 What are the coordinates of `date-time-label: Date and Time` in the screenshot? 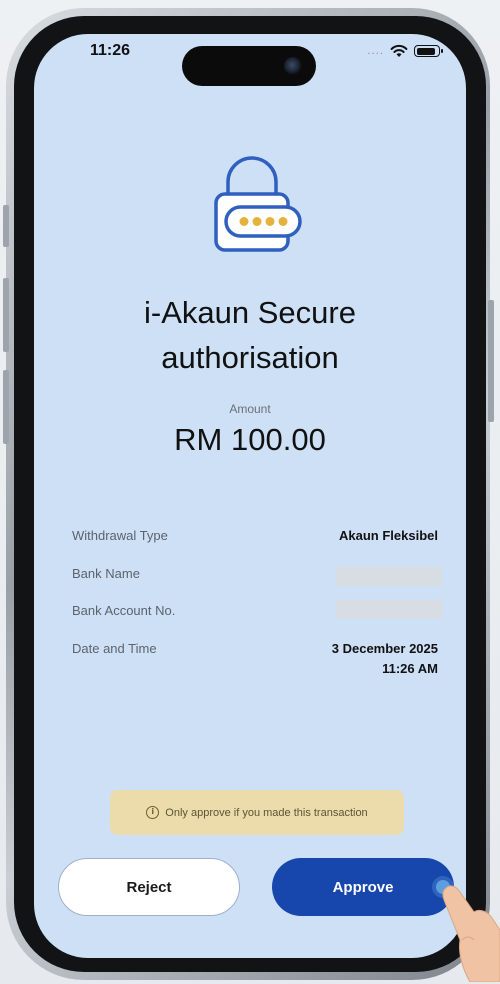 It's located at (114, 648).